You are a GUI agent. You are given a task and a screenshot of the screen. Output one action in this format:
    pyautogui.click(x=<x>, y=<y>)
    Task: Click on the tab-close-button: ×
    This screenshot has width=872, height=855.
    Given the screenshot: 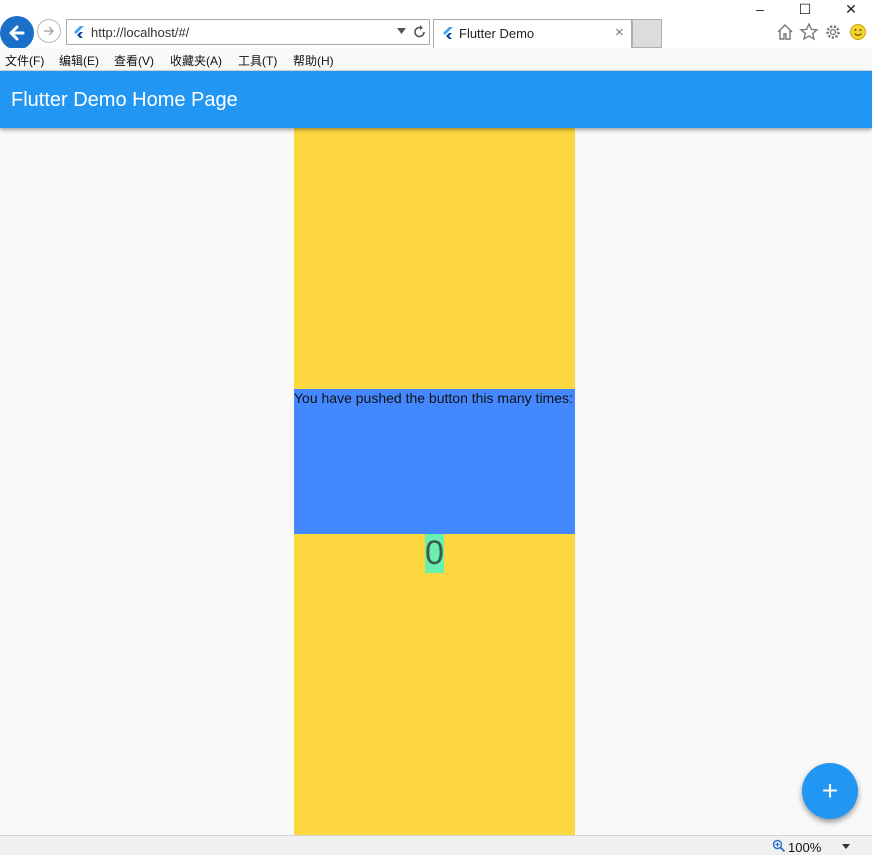 What is the action you would take?
    pyautogui.click(x=619, y=32)
    